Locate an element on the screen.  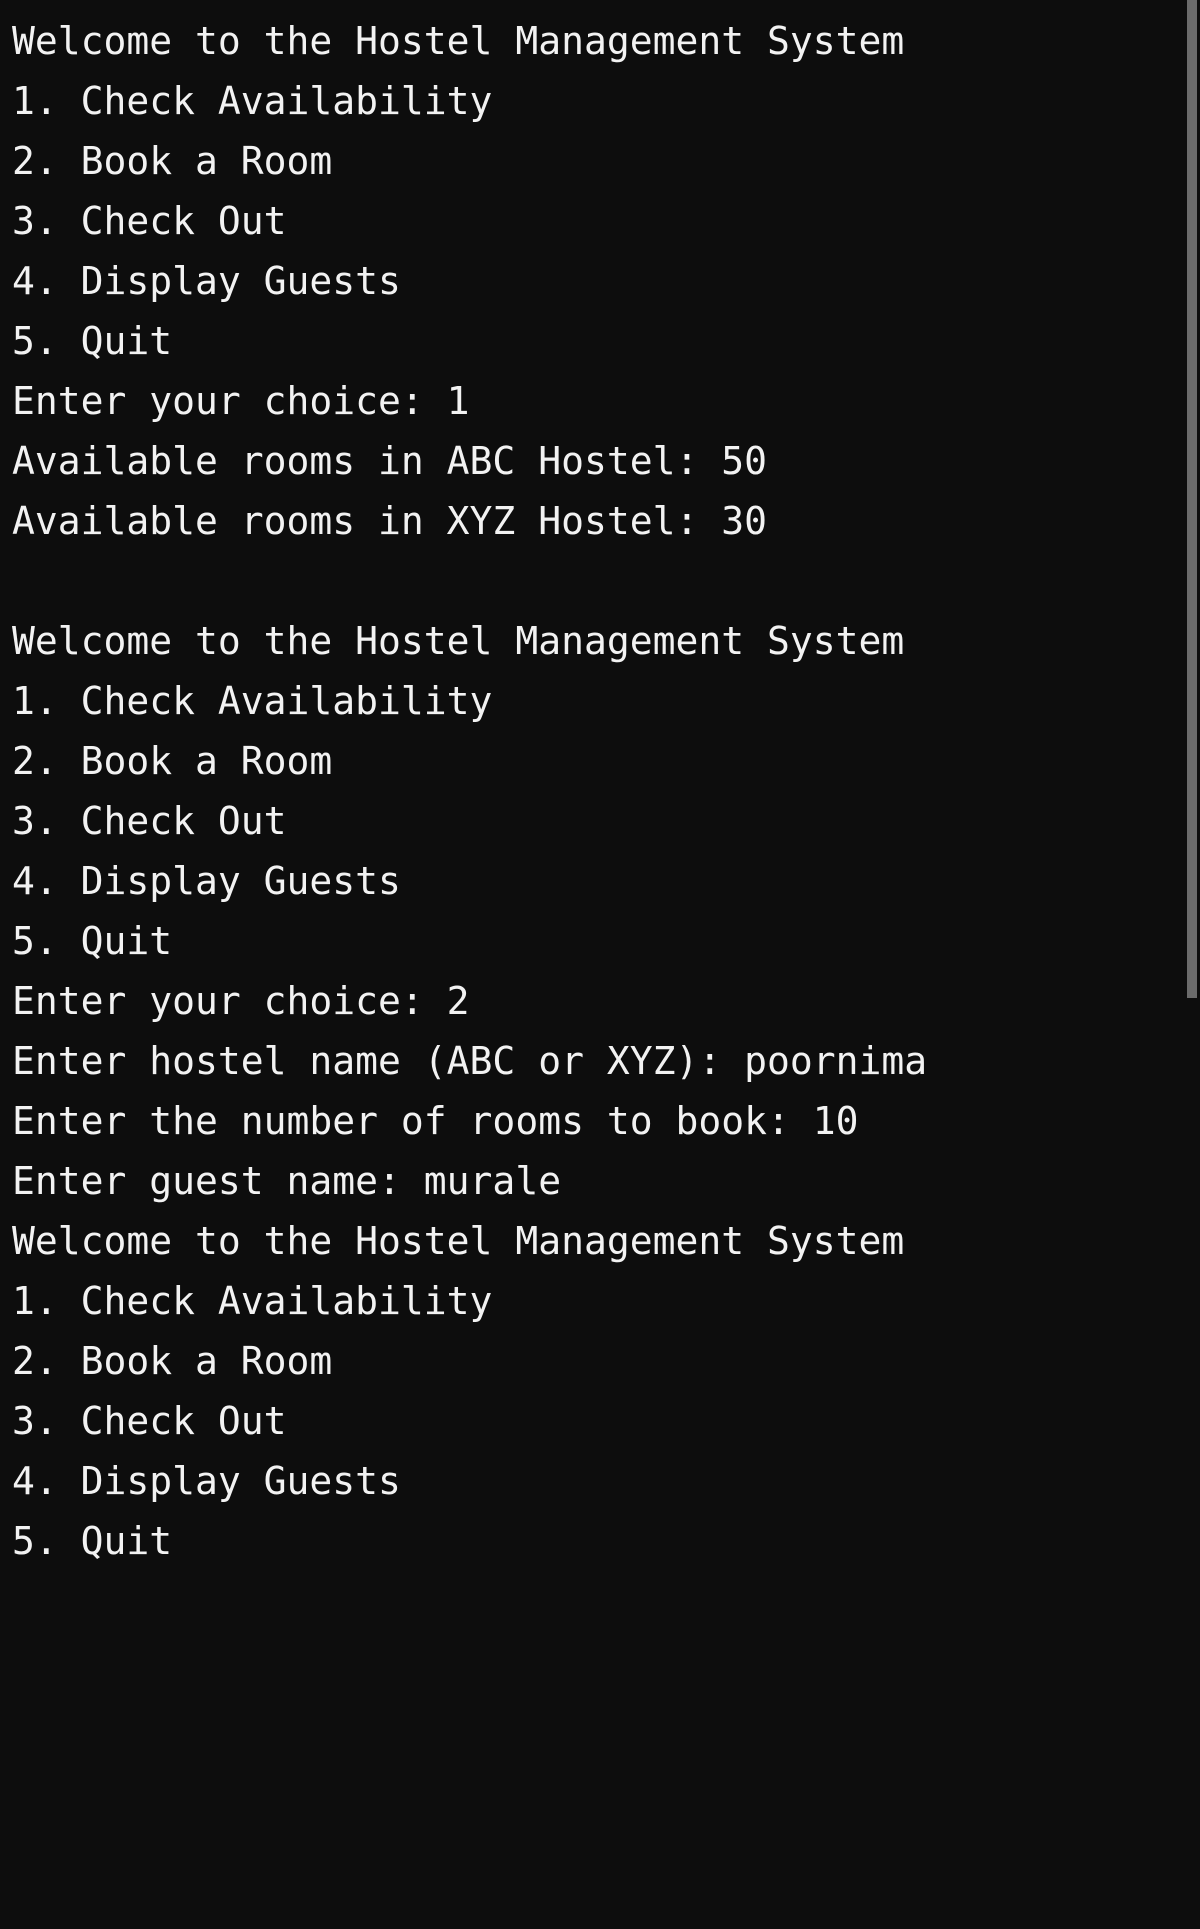
vertical-scrollbar-track is located at coordinates (1193, 964).